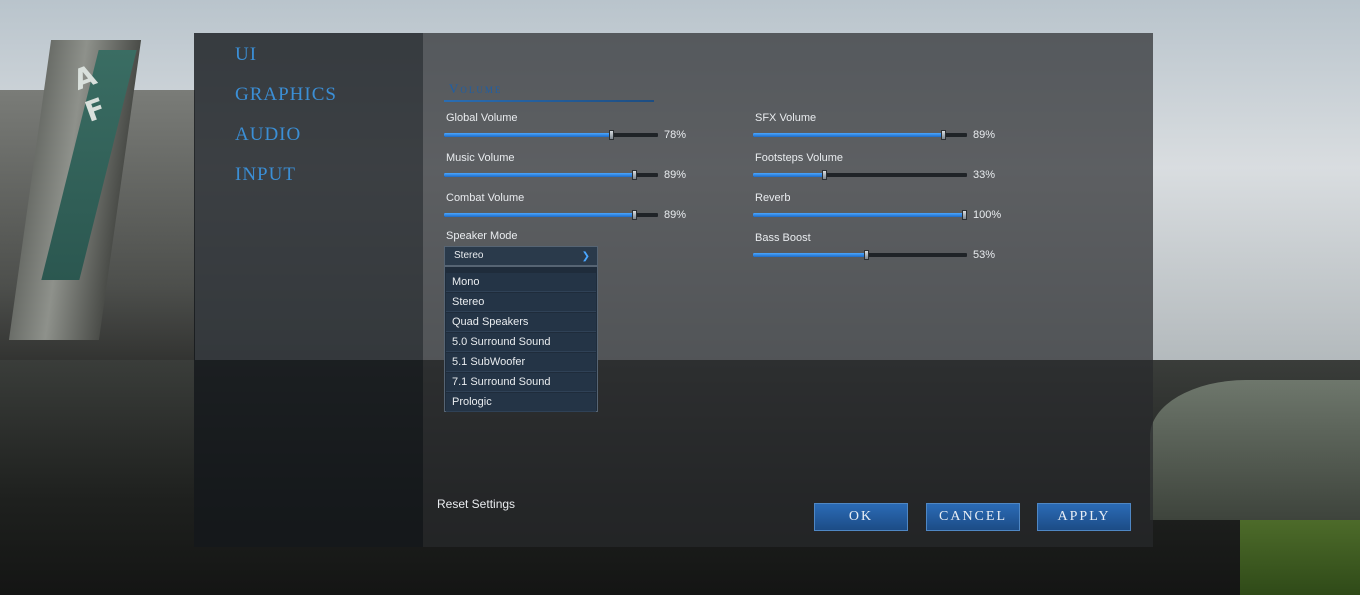 This screenshot has height=595, width=1360. I want to click on apply-button: APPLY, so click(1084, 517).